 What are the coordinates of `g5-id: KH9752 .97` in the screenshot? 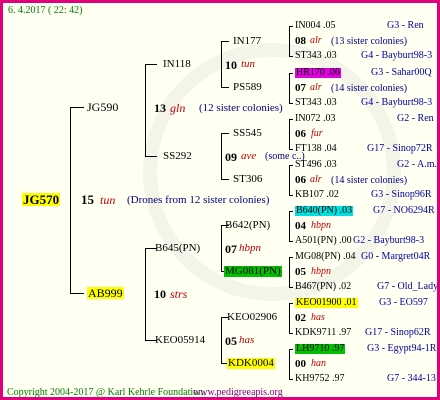 It's located at (319, 379).